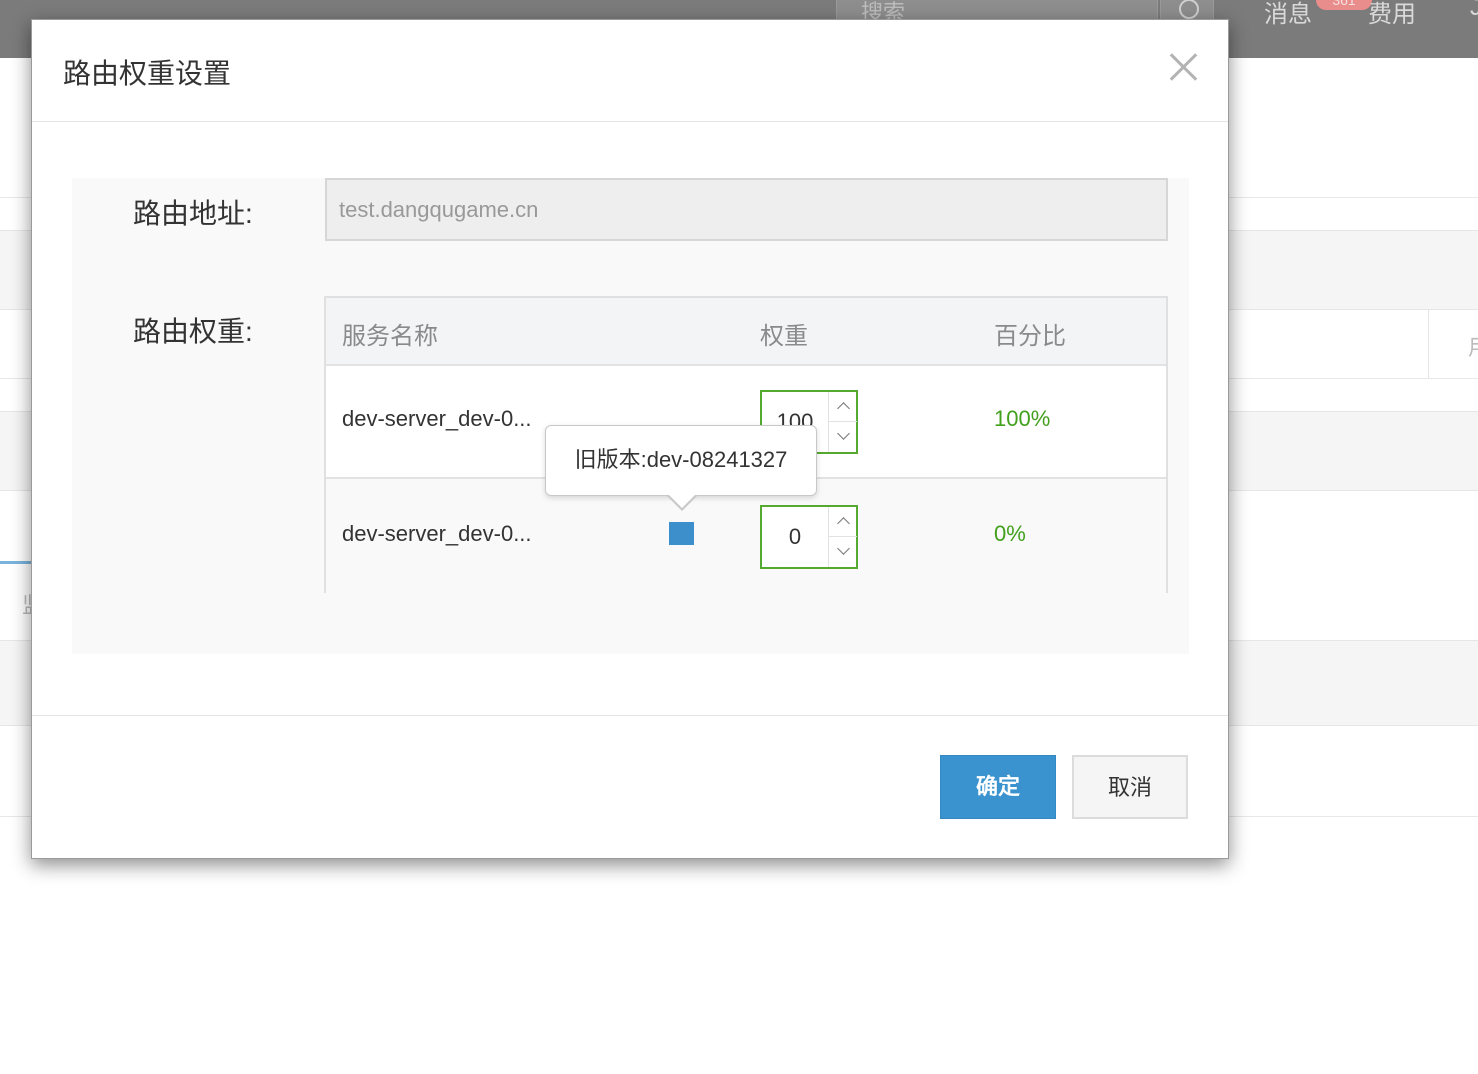 The image size is (1478, 1074). I want to click on column-header-service-name: 服务名称, so click(390, 336).